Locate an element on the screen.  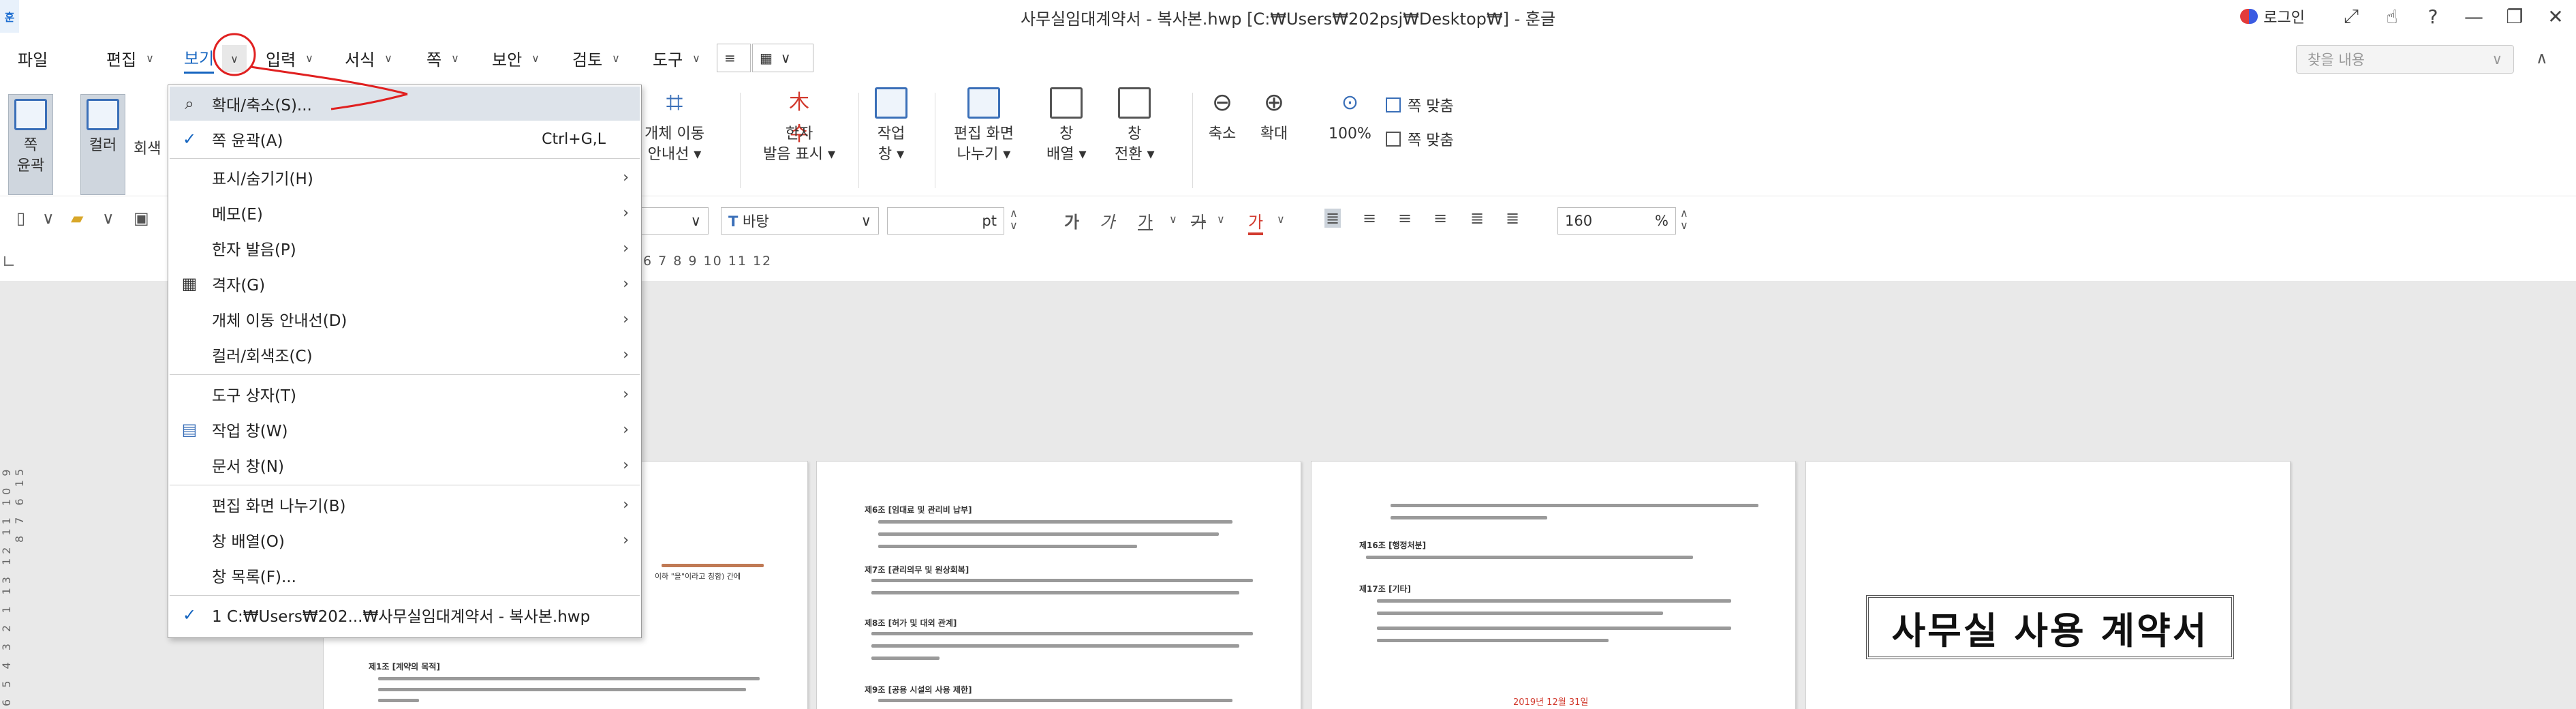
fit-page-button: 쪽 맞춤 is located at coordinates (1420, 139).